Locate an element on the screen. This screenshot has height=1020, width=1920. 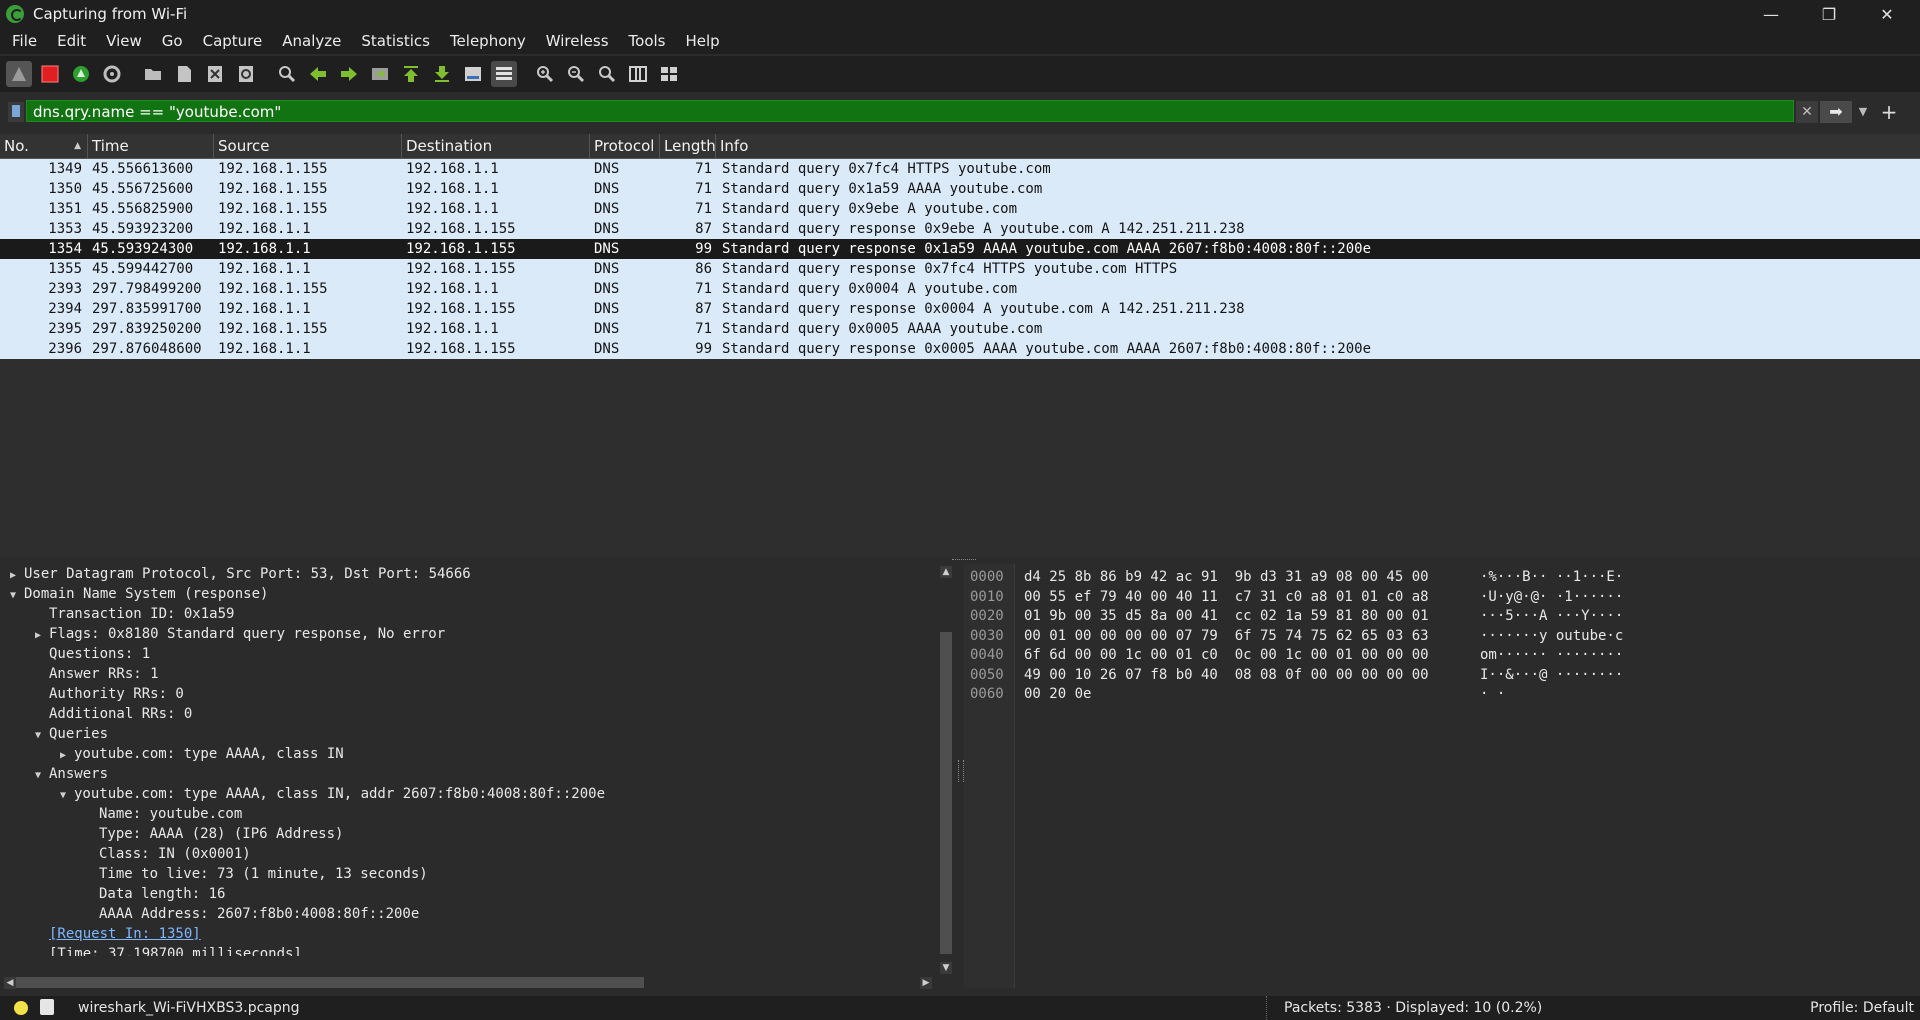
display-filter-input: dns.qry.name == "youtube.com" is located at coordinates (910, 111).